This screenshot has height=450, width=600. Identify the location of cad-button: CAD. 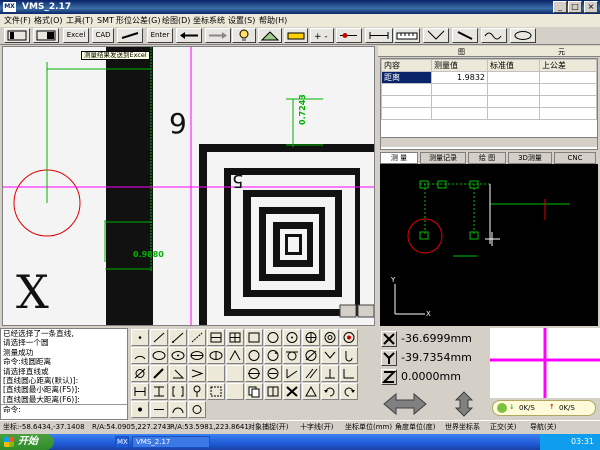
(103, 35).